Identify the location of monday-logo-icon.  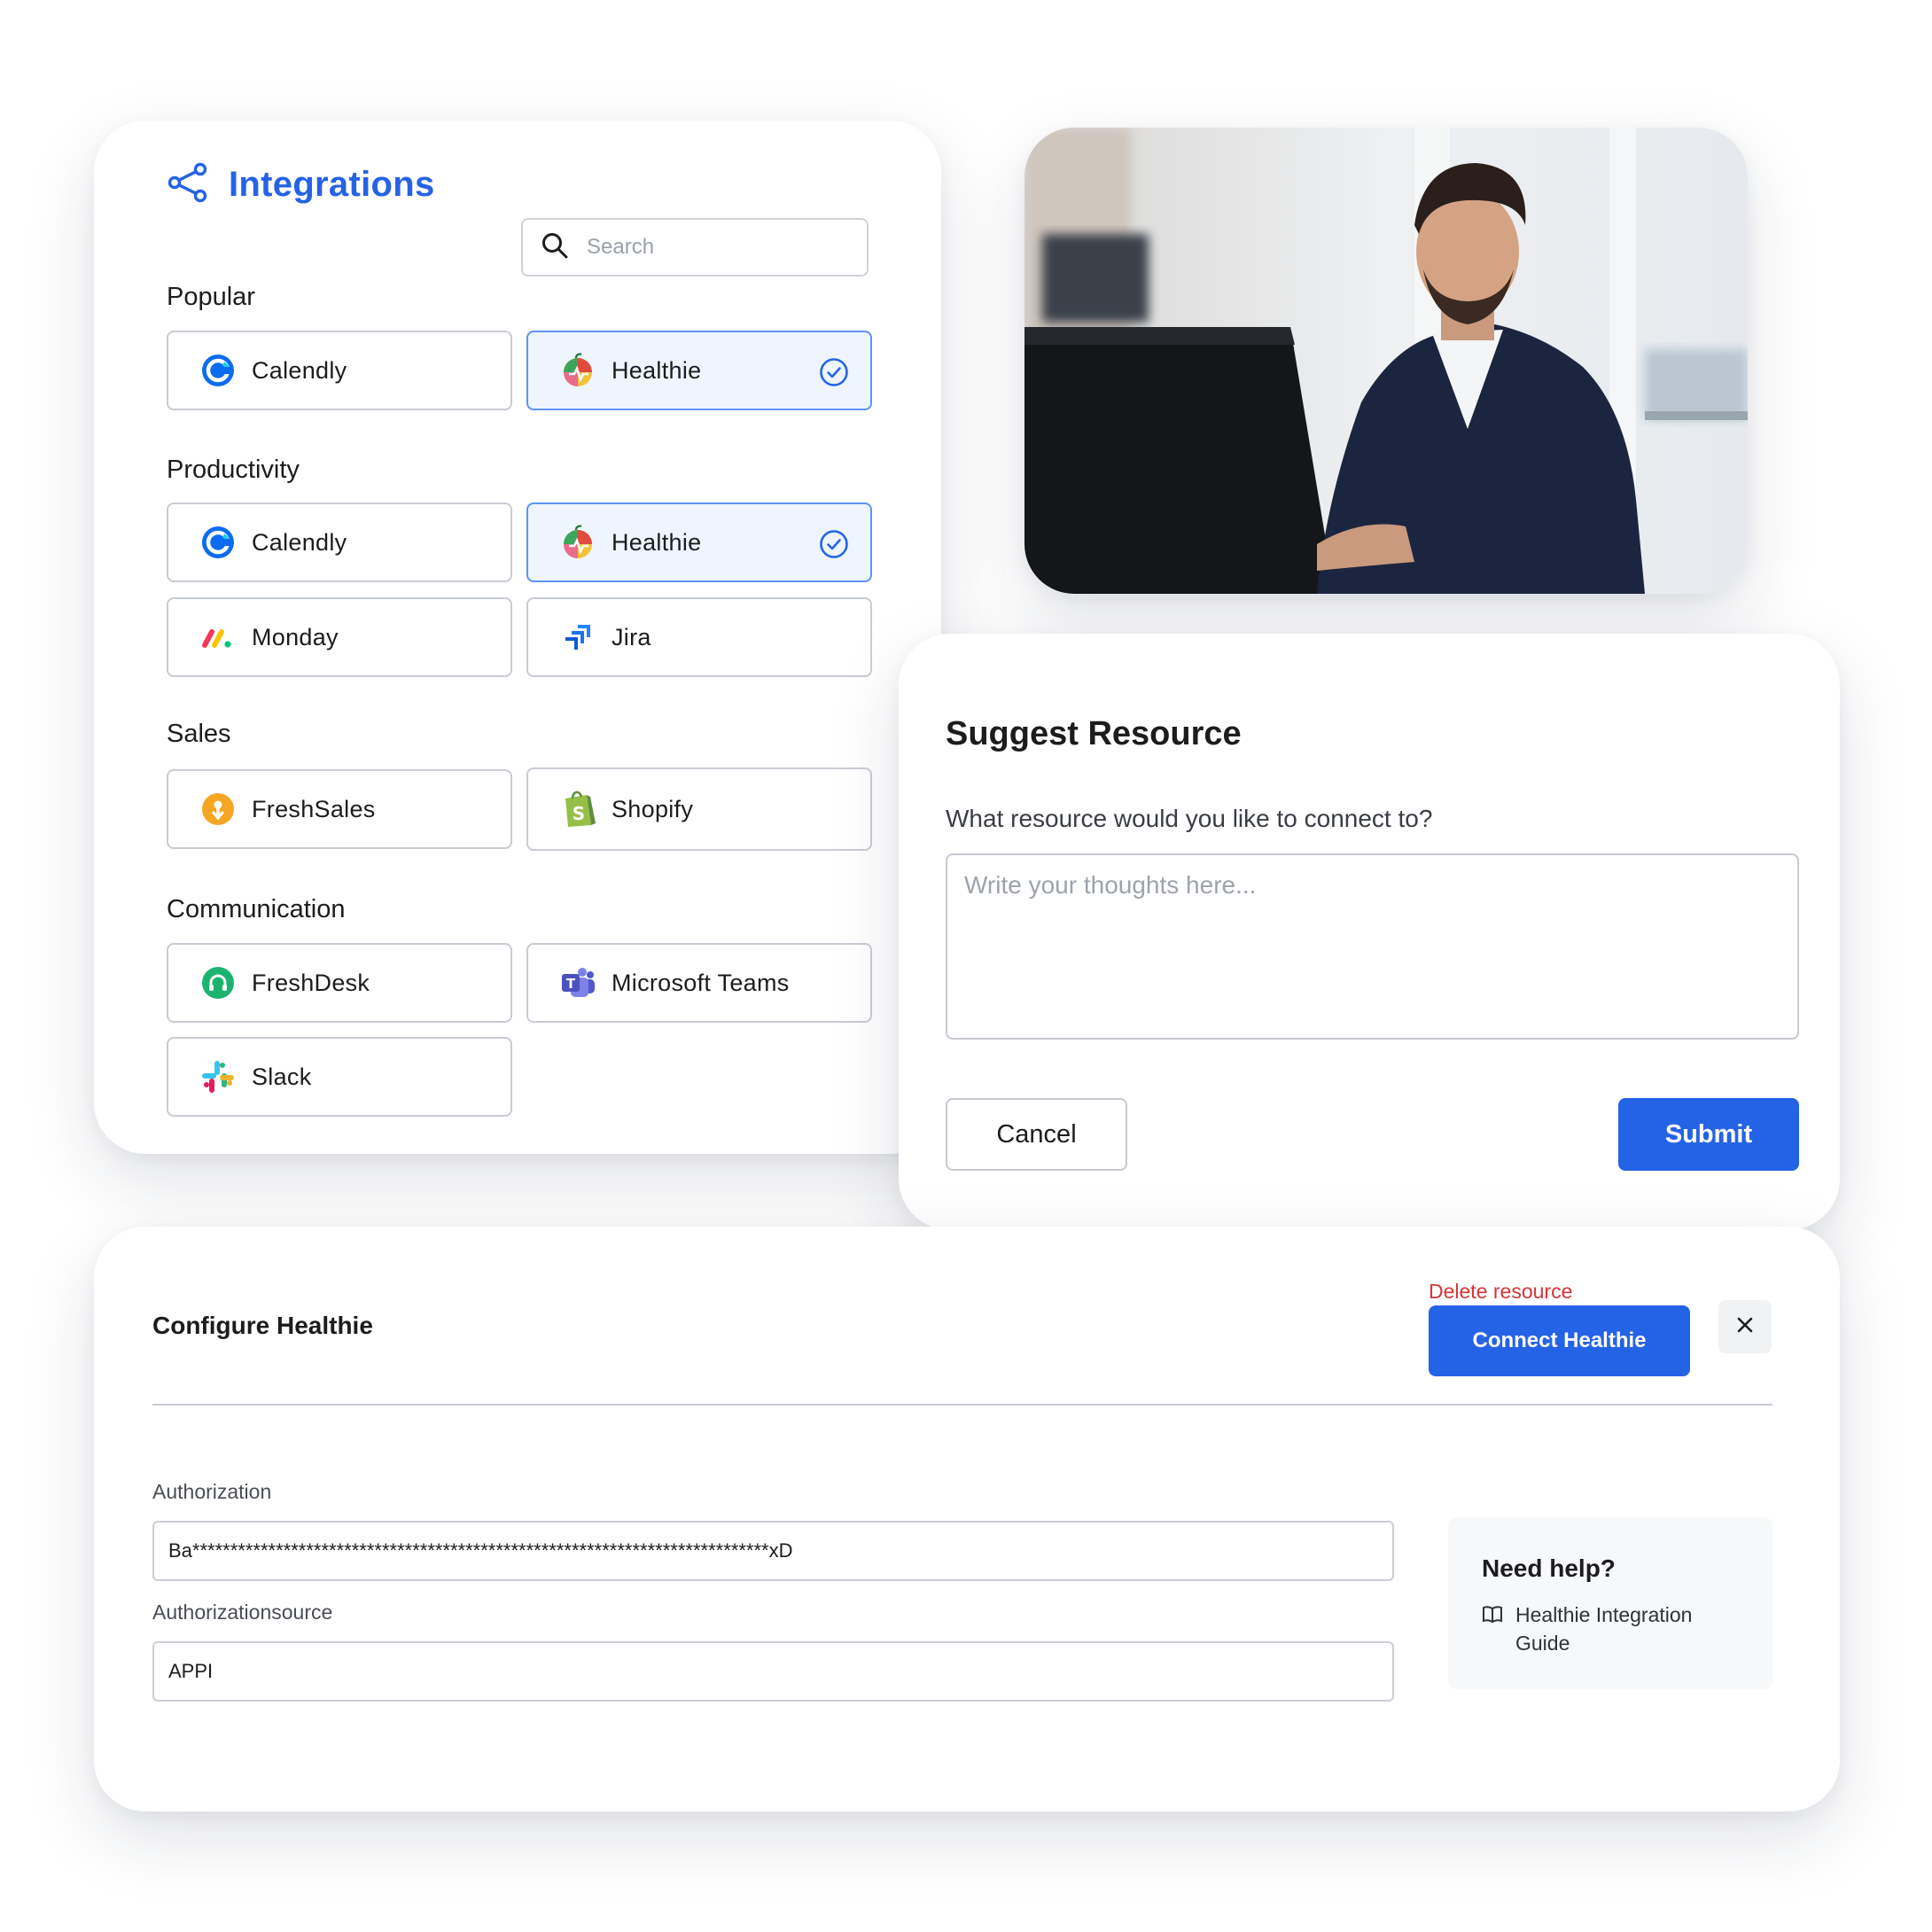
(218, 638).